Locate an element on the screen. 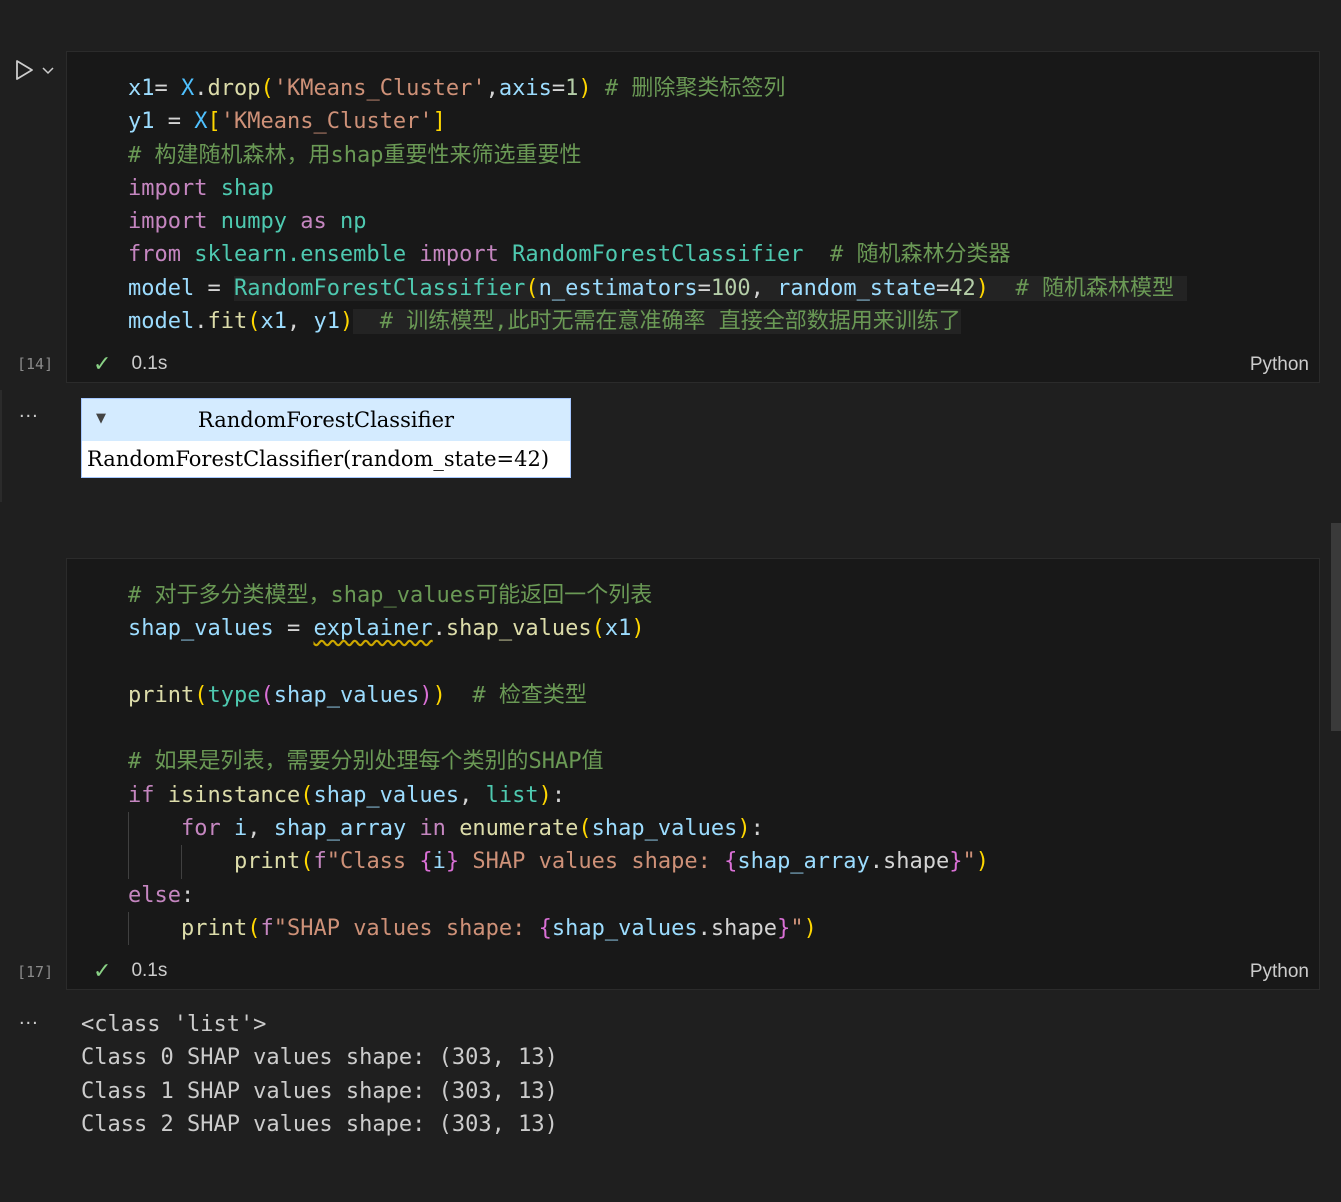  vertical-scrollbar is located at coordinates (1336, 627).